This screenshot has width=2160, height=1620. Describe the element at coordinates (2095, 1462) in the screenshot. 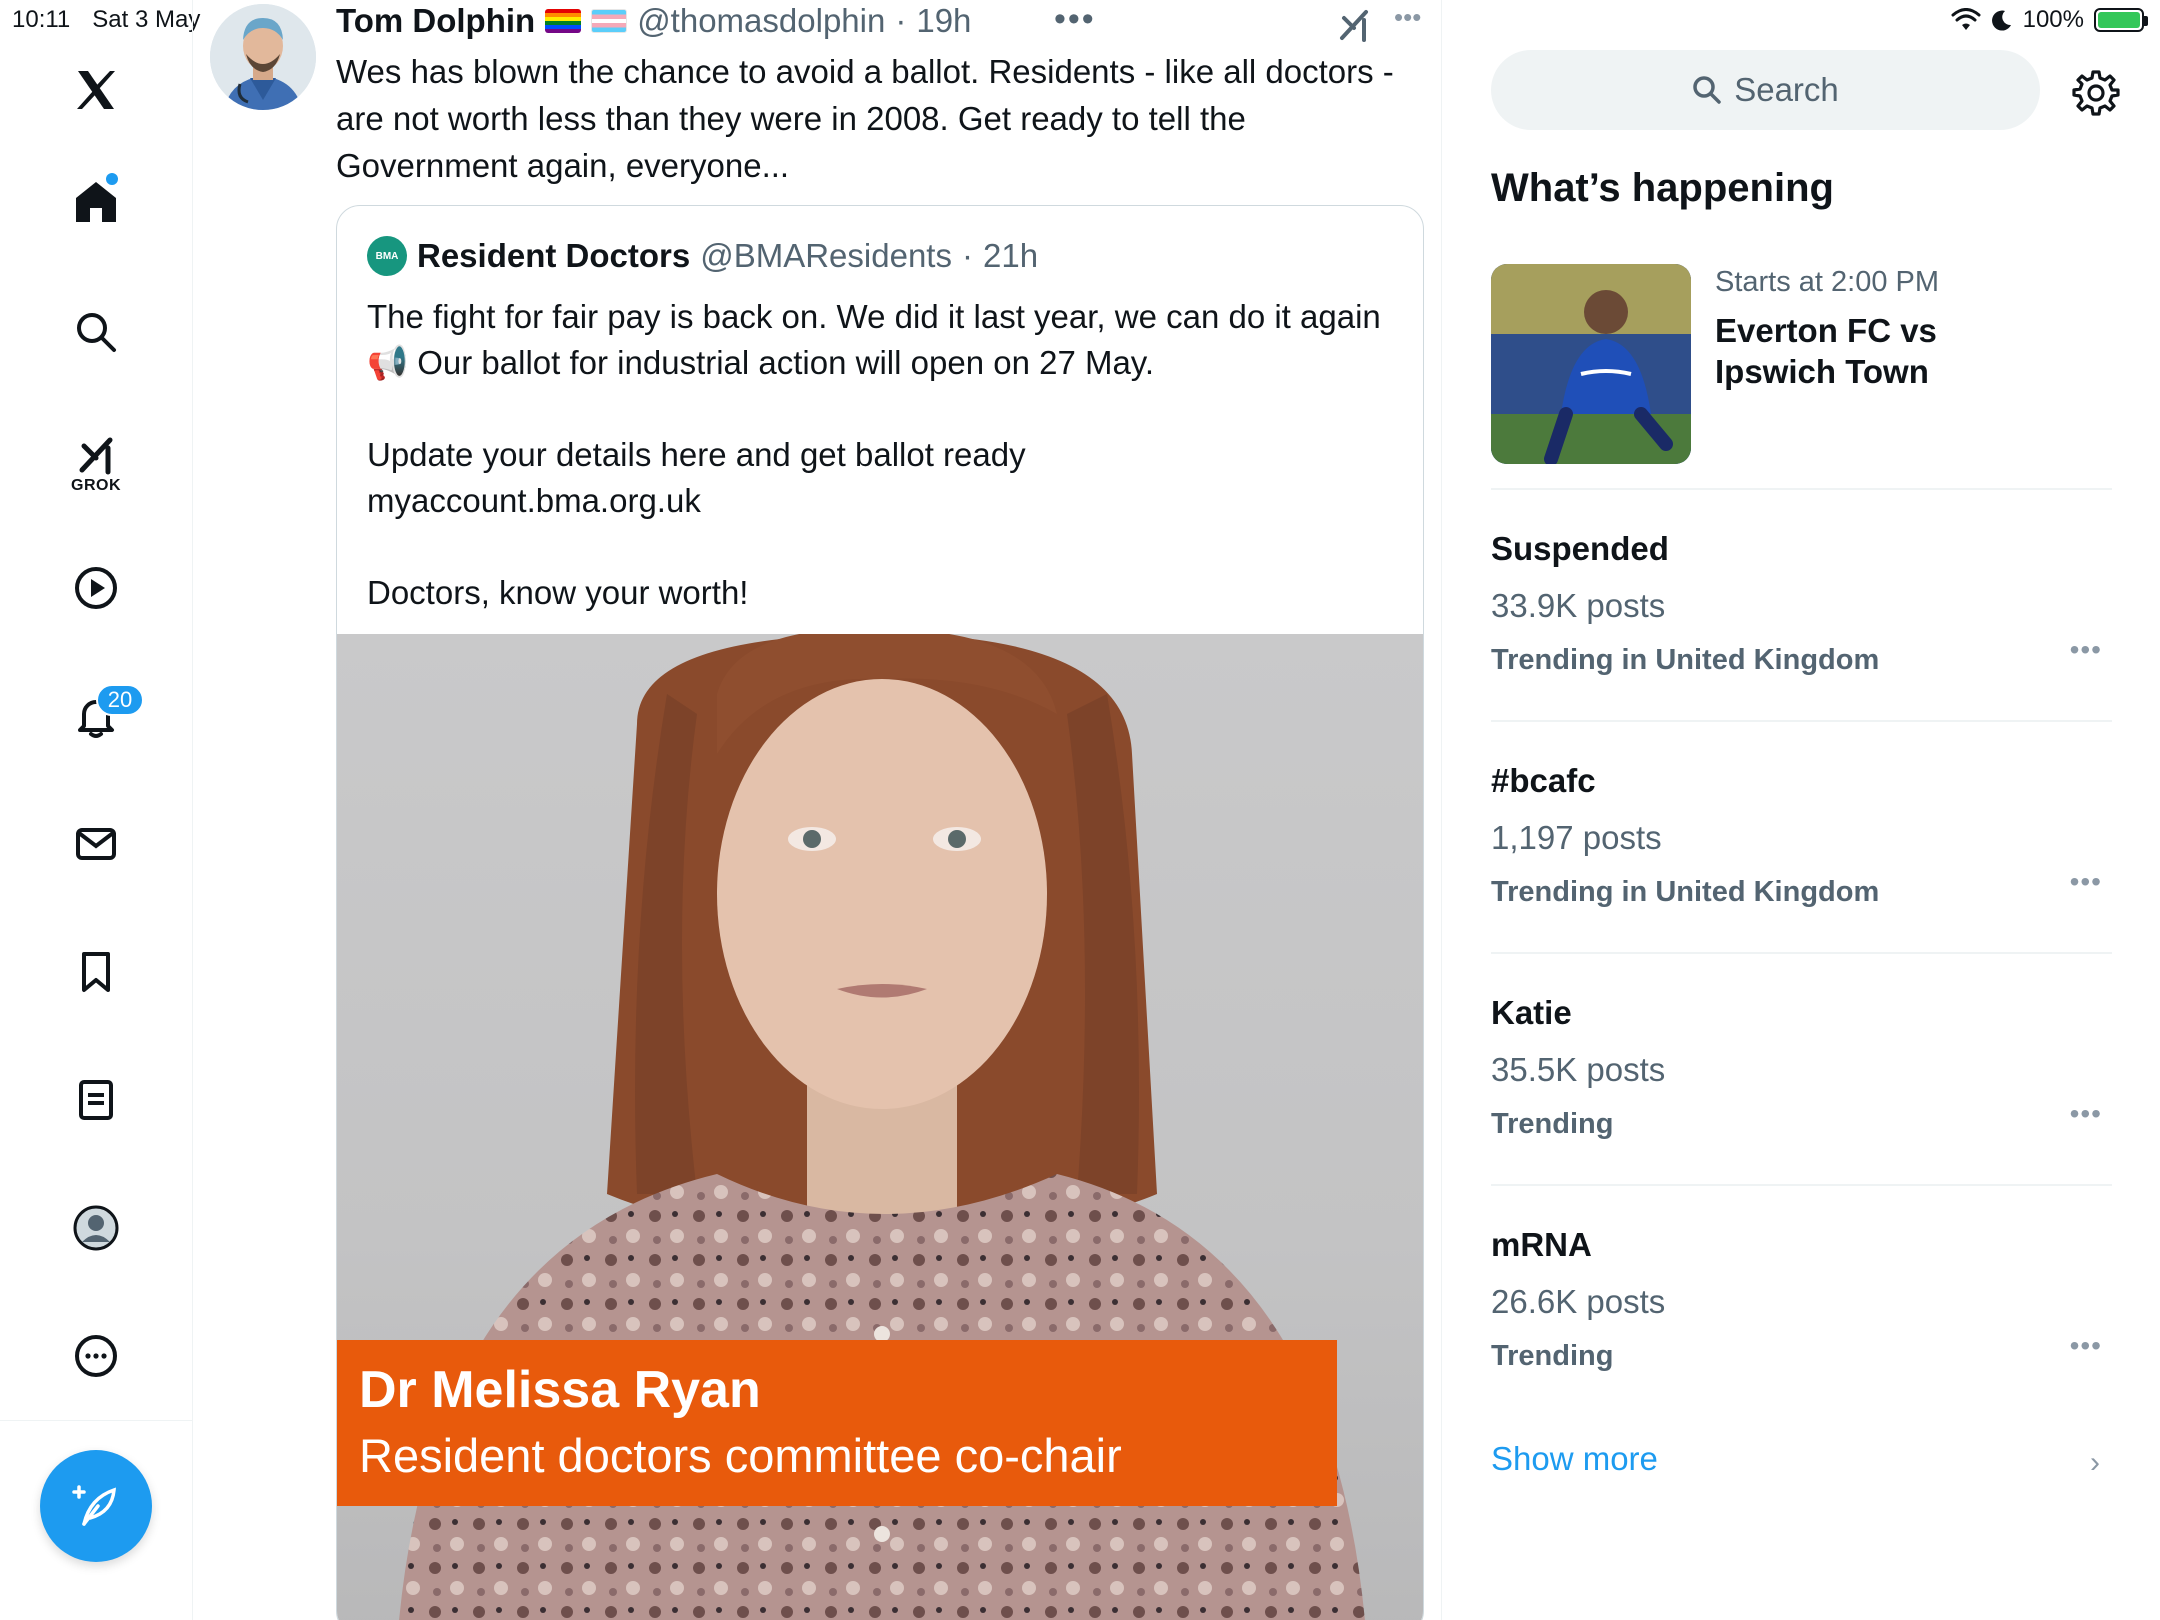

I see `chevron-right-icon: ›` at that location.